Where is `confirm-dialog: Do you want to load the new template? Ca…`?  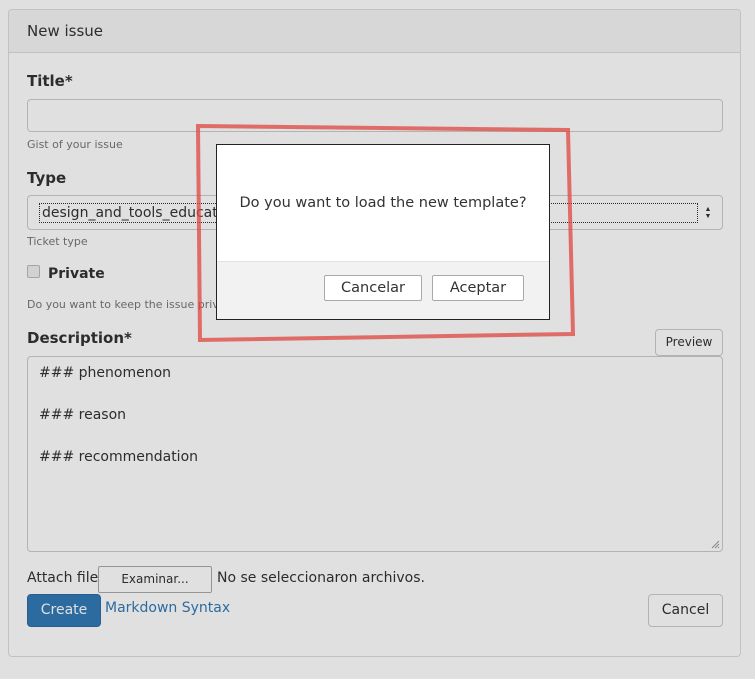
confirm-dialog: Do you want to load the new template? Ca… is located at coordinates (383, 232).